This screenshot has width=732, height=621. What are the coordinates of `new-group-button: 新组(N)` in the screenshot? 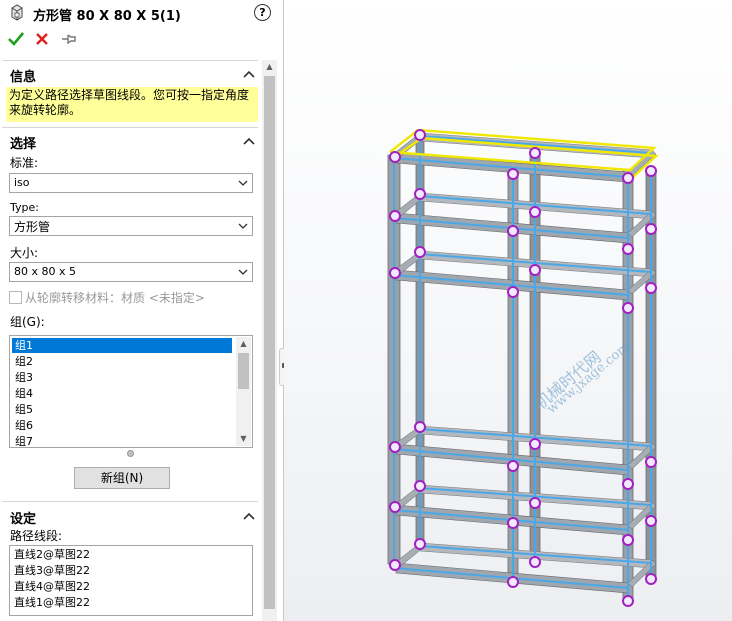 It's located at (122, 478).